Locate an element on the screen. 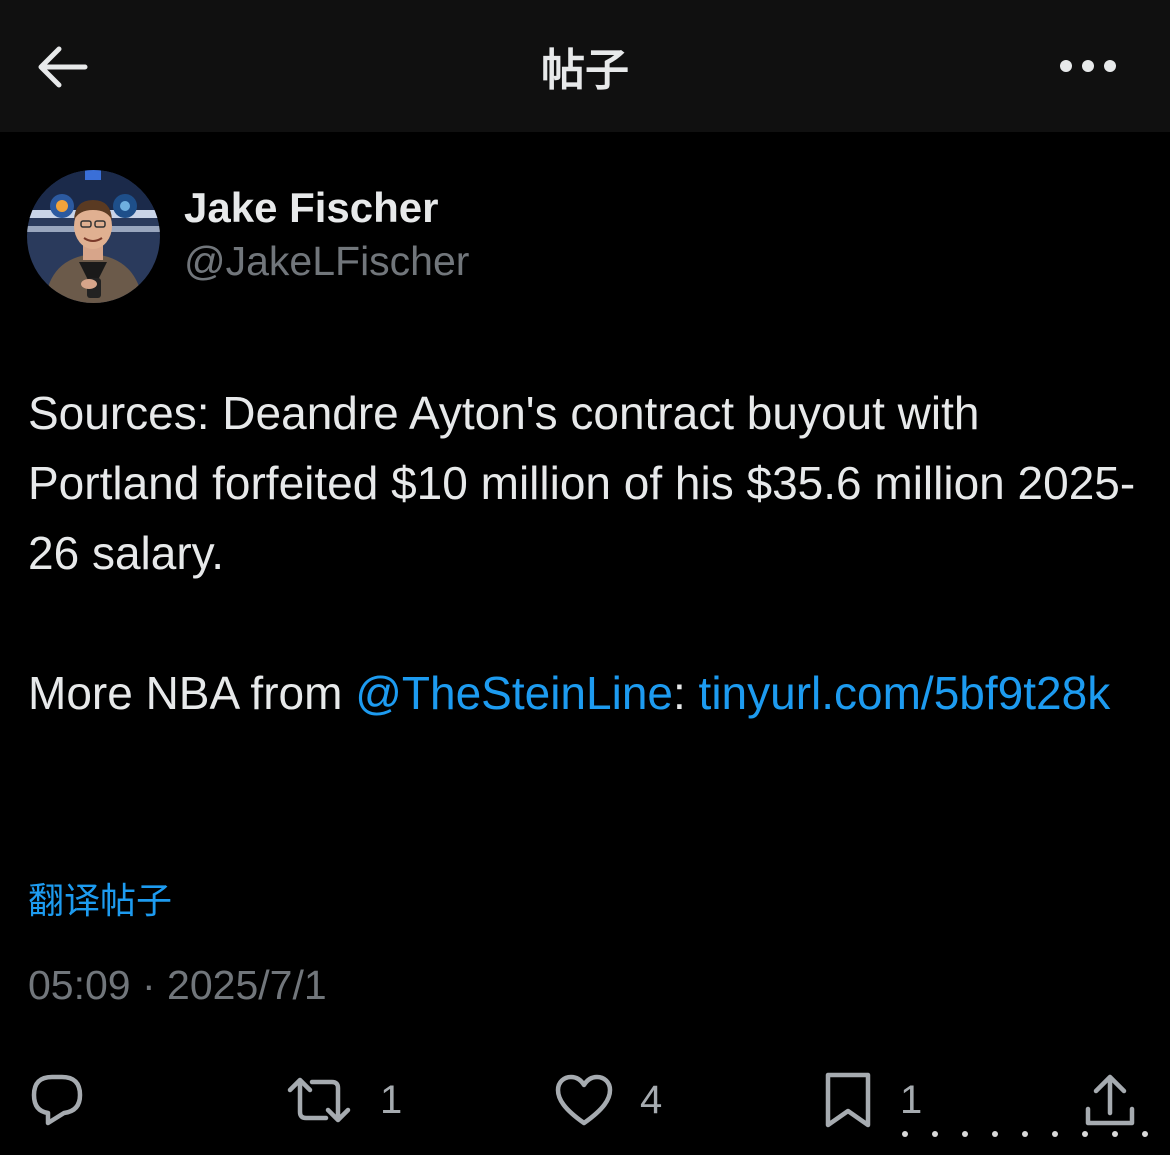  like-button: 4 is located at coordinates (608, 1100).